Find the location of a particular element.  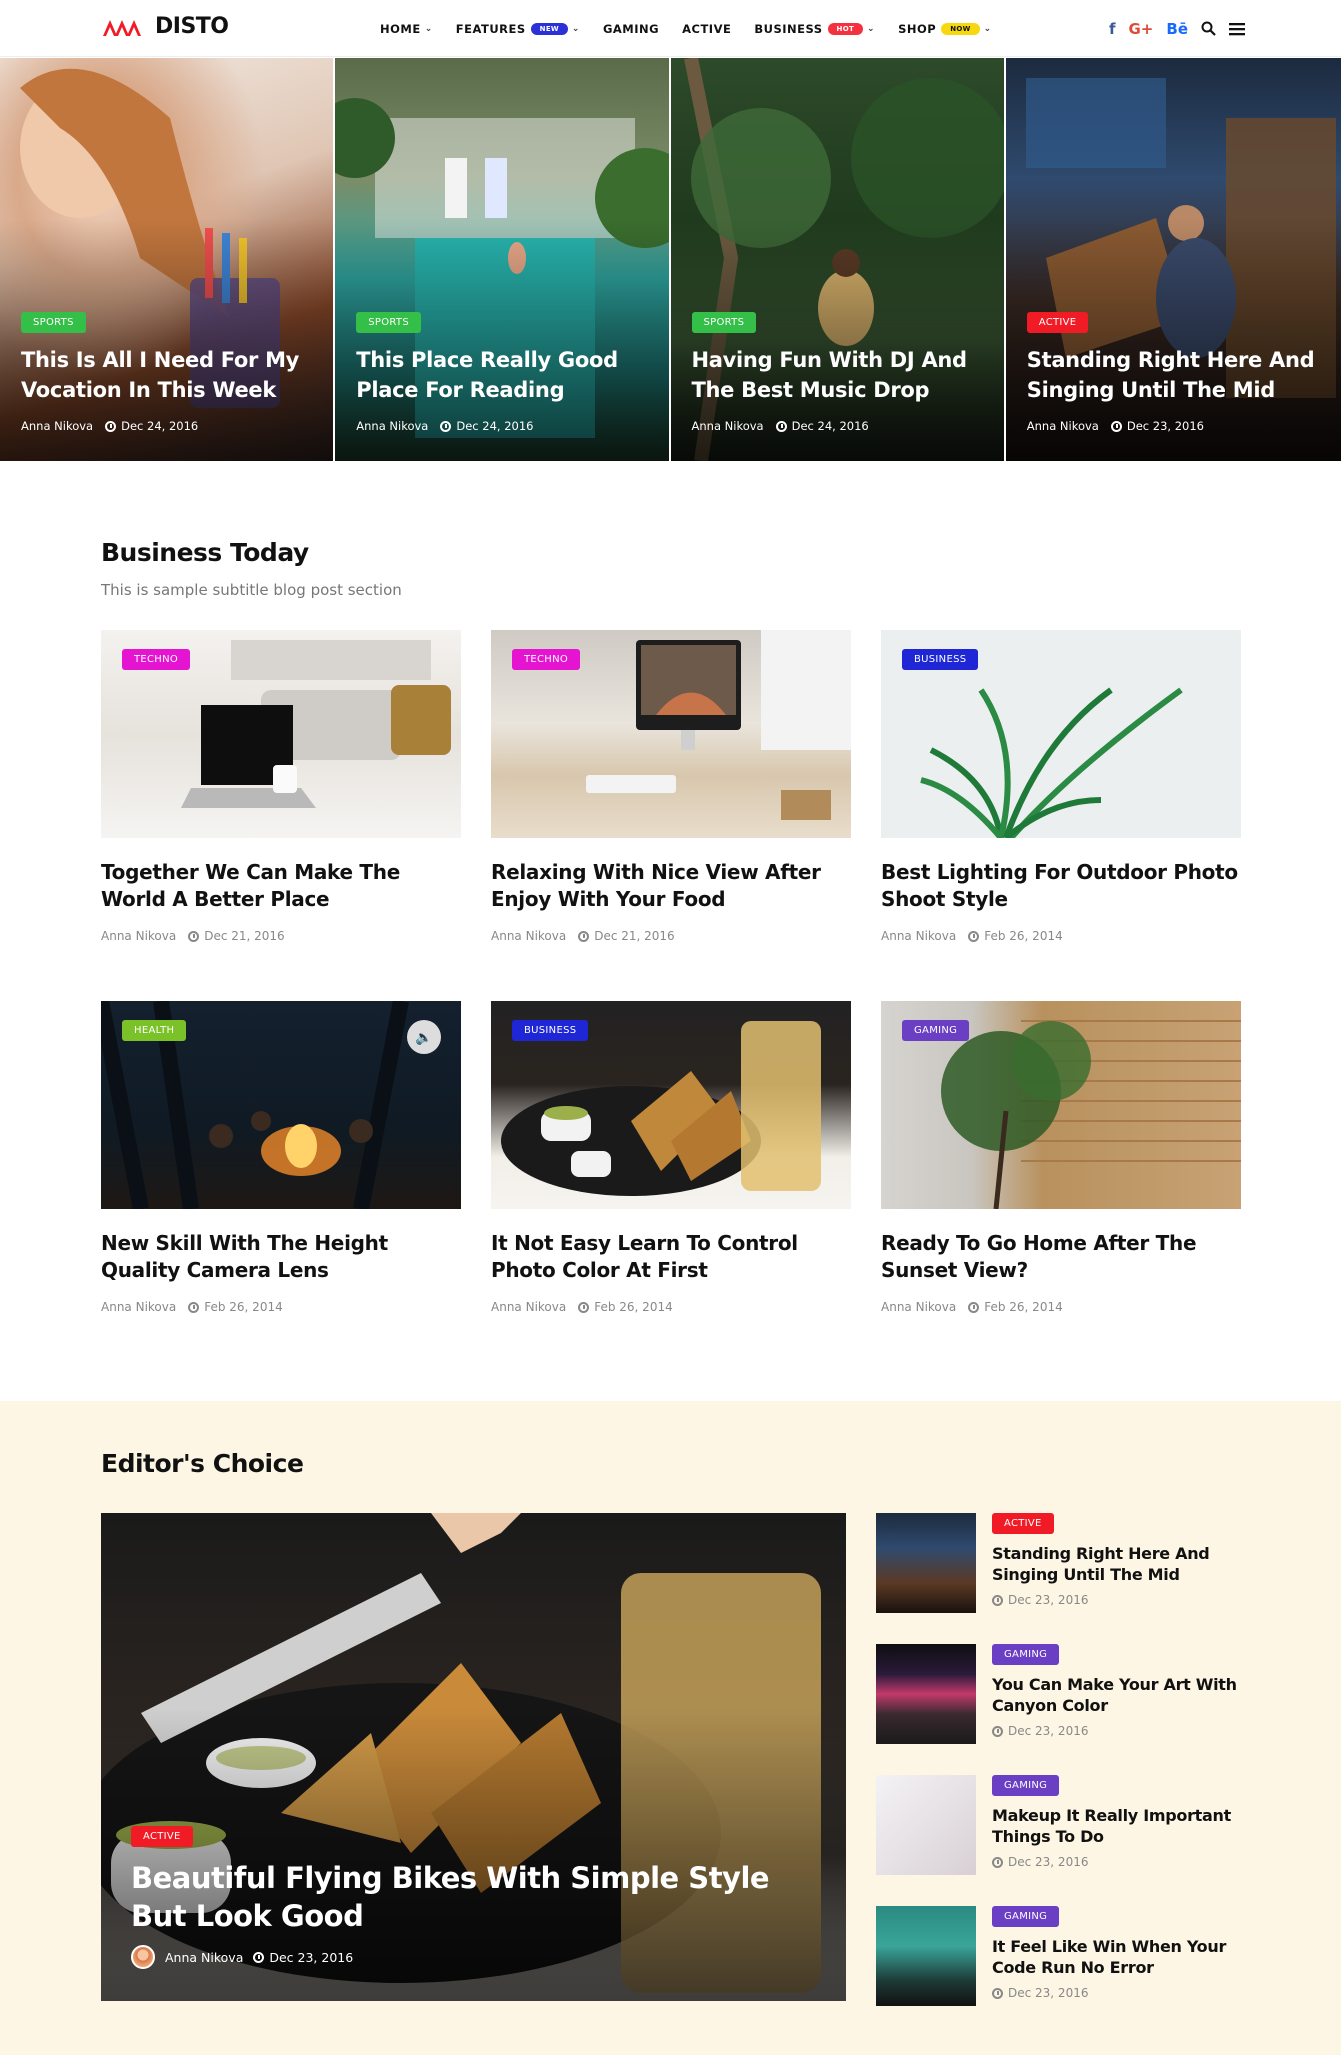

nav-badge-hot: HOT is located at coordinates (845, 28).